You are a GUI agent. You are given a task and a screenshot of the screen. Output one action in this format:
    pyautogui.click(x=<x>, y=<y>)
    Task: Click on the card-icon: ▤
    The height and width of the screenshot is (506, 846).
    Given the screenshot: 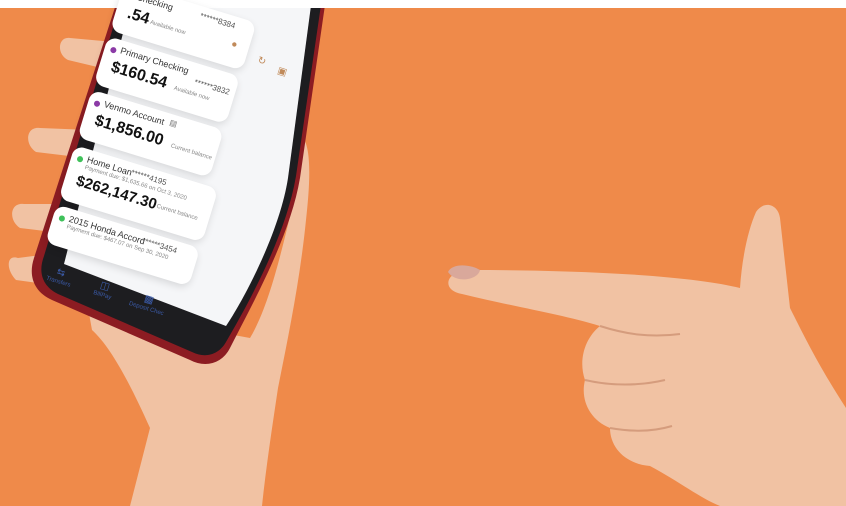 What is the action you would take?
    pyautogui.click(x=173, y=123)
    